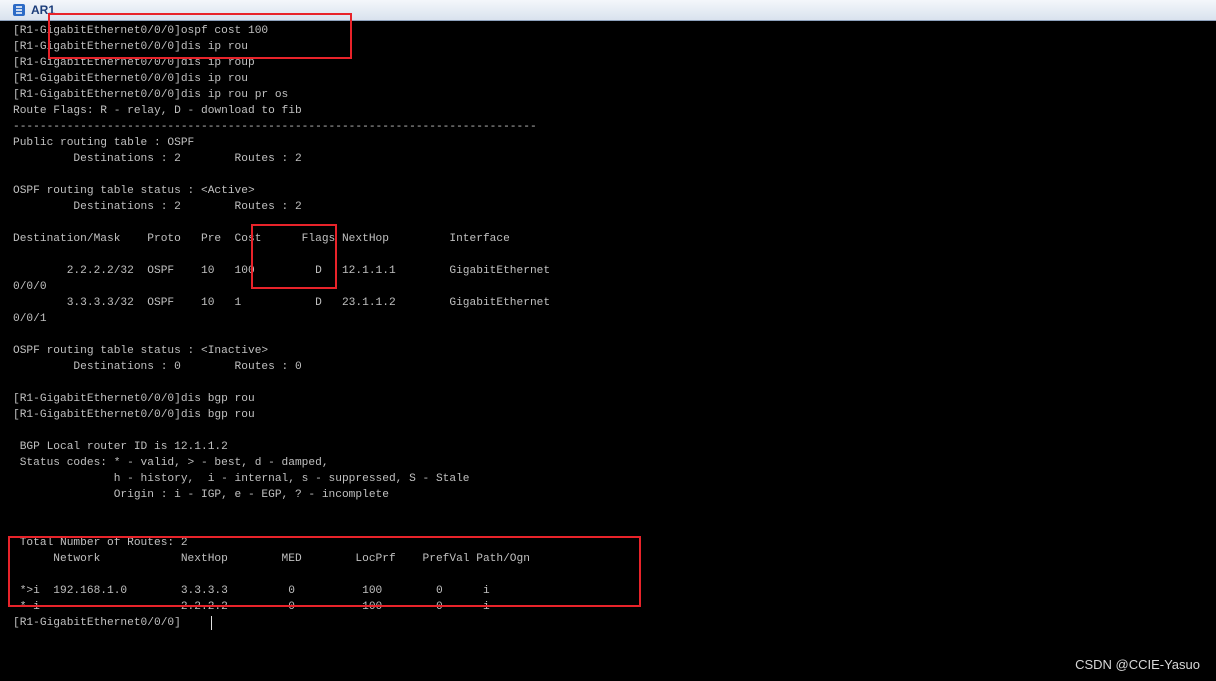 Image resolution: width=1216 pixels, height=681 pixels. I want to click on highlight-box-cost-column, so click(294, 256).